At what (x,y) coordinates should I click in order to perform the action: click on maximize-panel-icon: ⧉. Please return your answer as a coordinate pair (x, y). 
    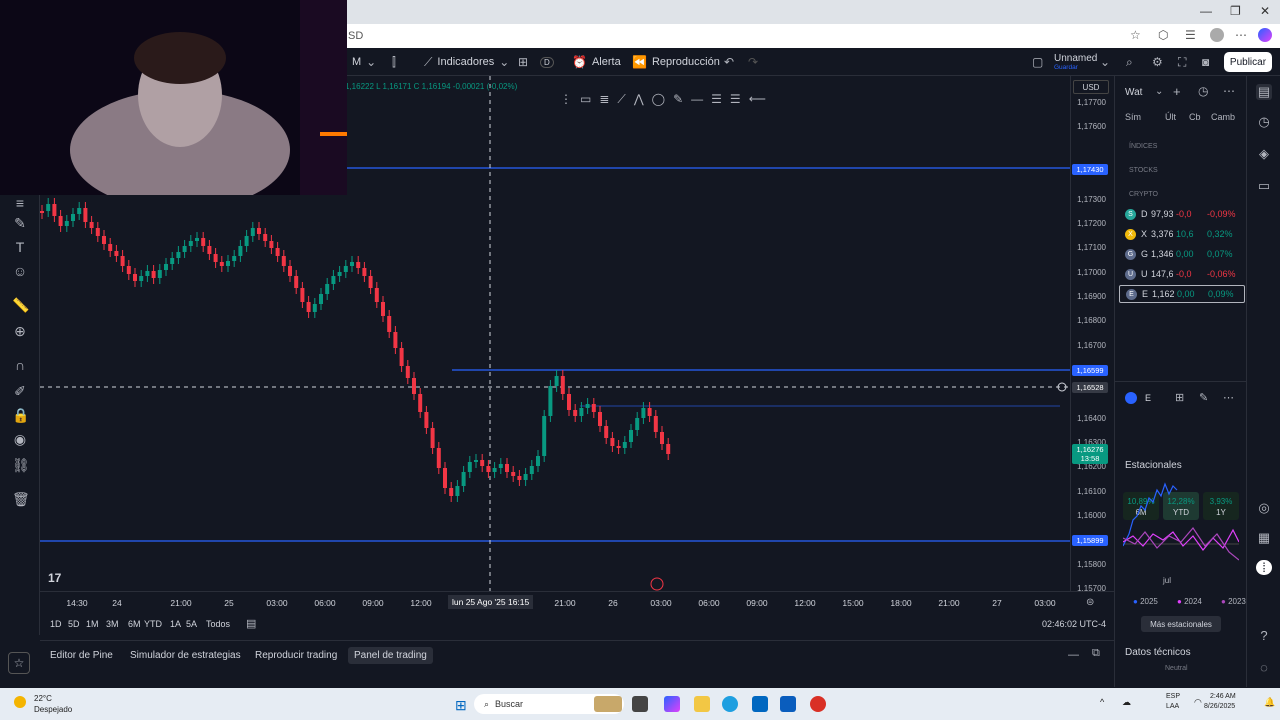
    Looking at the image, I should click on (1096, 653).